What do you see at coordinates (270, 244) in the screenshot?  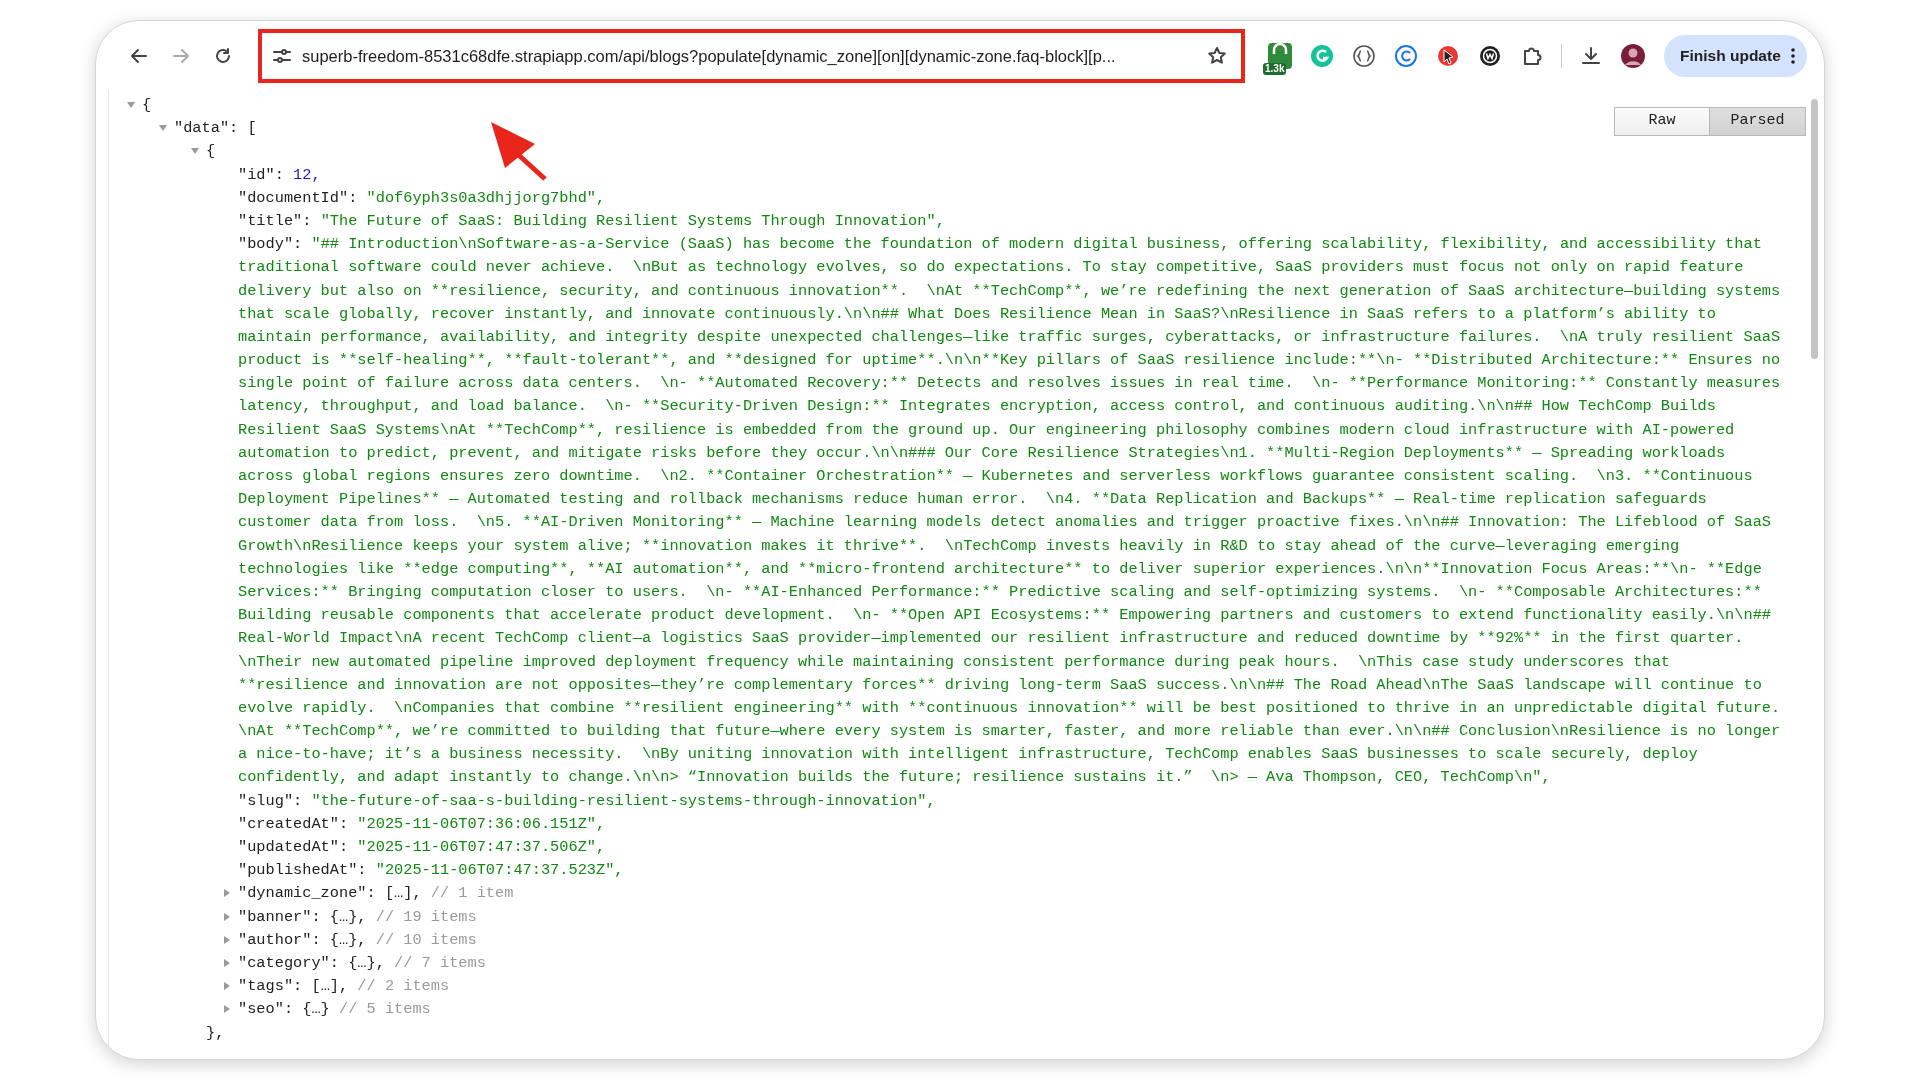 I see `json-key: "body":` at bounding box center [270, 244].